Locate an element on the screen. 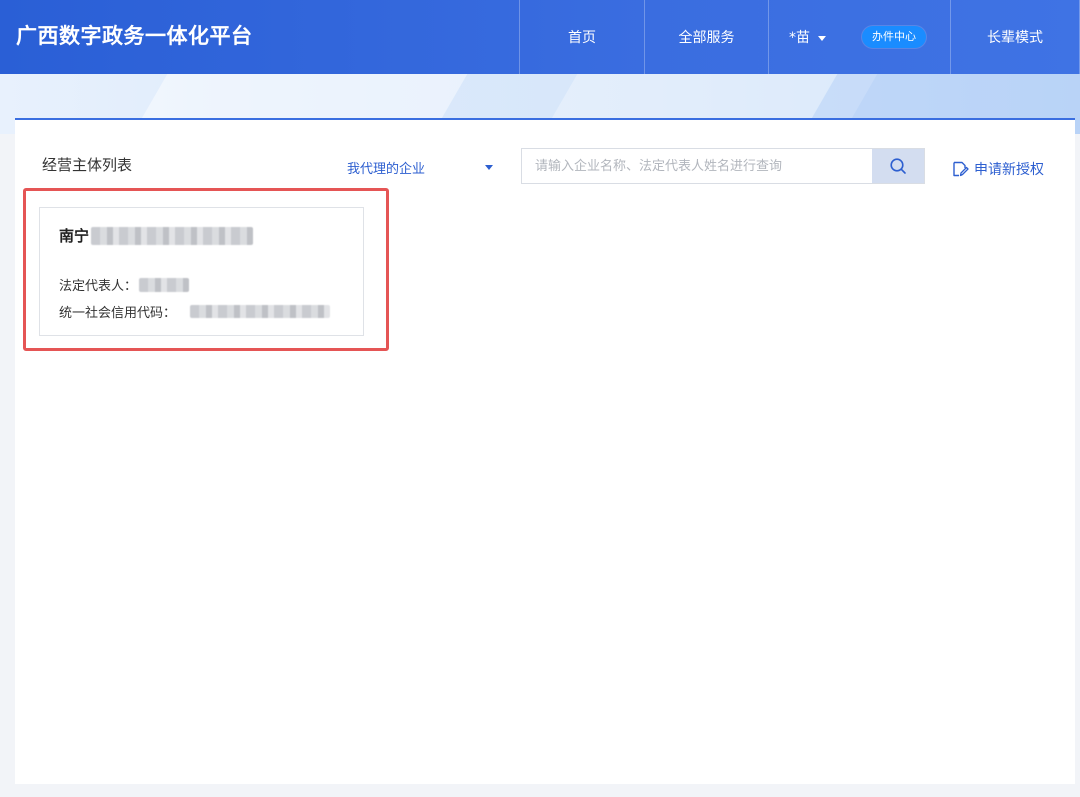 This screenshot has height=797, width=1080. company-card: 南宁 法定代表人： 统一社会信用代码： is located at coordinates (201, 271).